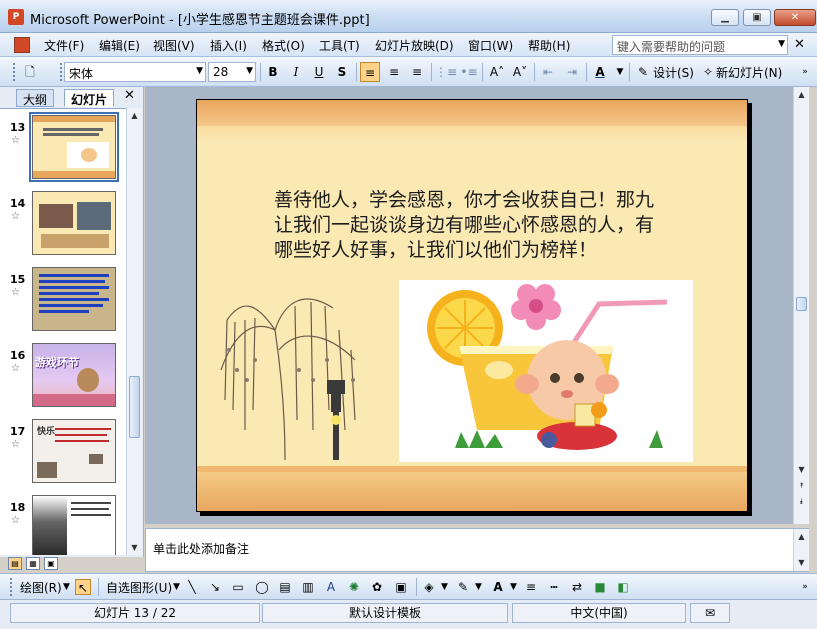 The width and height of the screenshot is (817, 629). What do you see at coordinates (63, 377) in the screenshot?
I see `slide-thumbnail-16: 16 ☆ 游戏环节` at bounding box center [63, 377].